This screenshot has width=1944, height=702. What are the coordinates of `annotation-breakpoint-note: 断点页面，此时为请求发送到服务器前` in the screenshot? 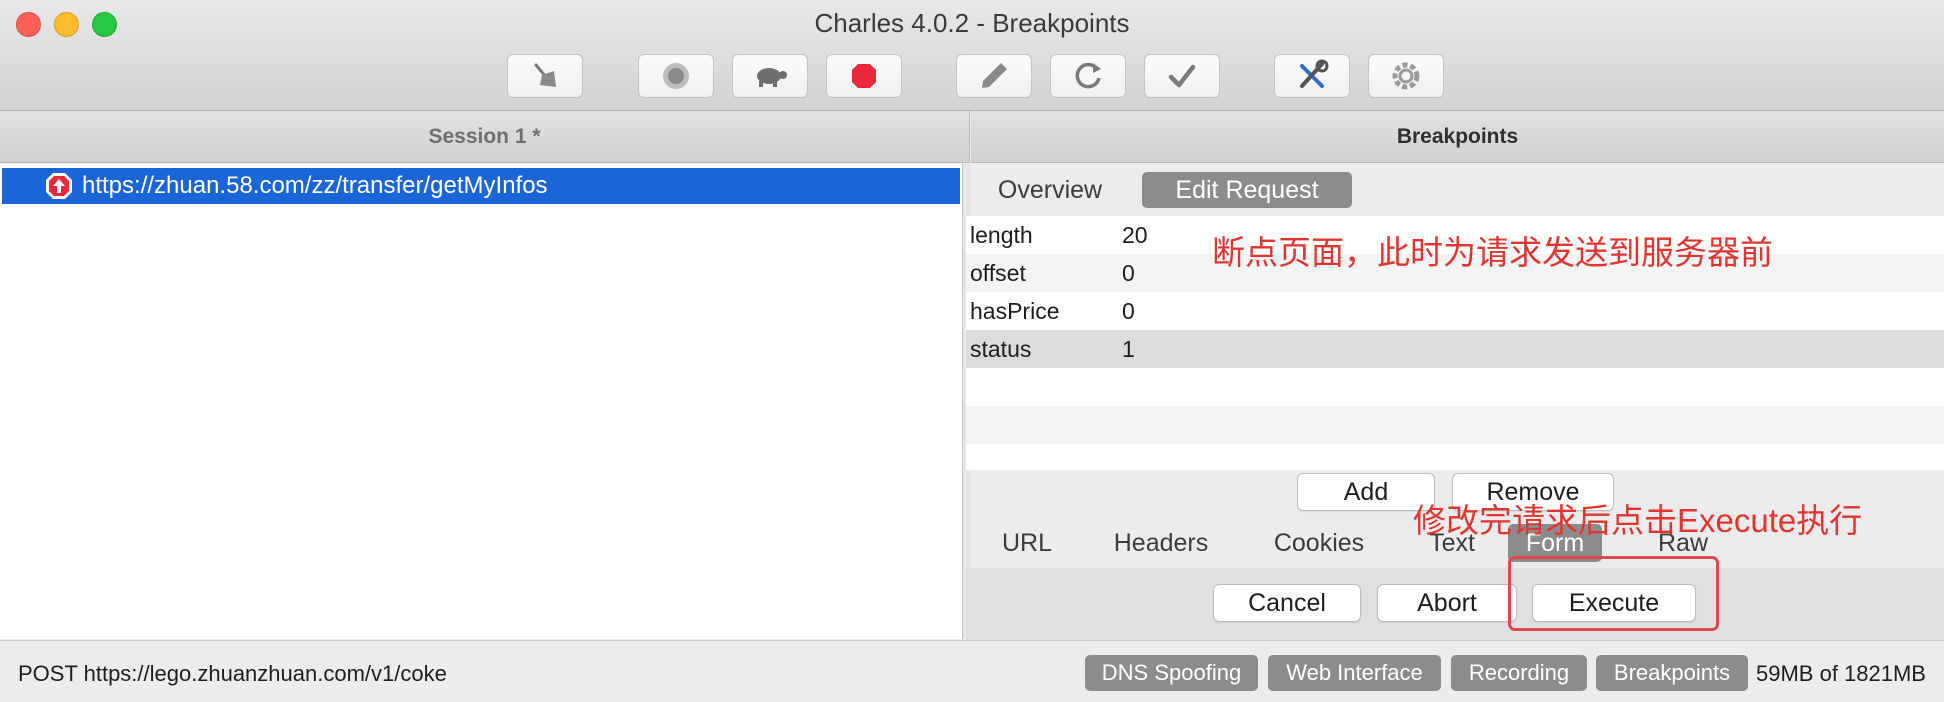 It's located at (1492, 252).